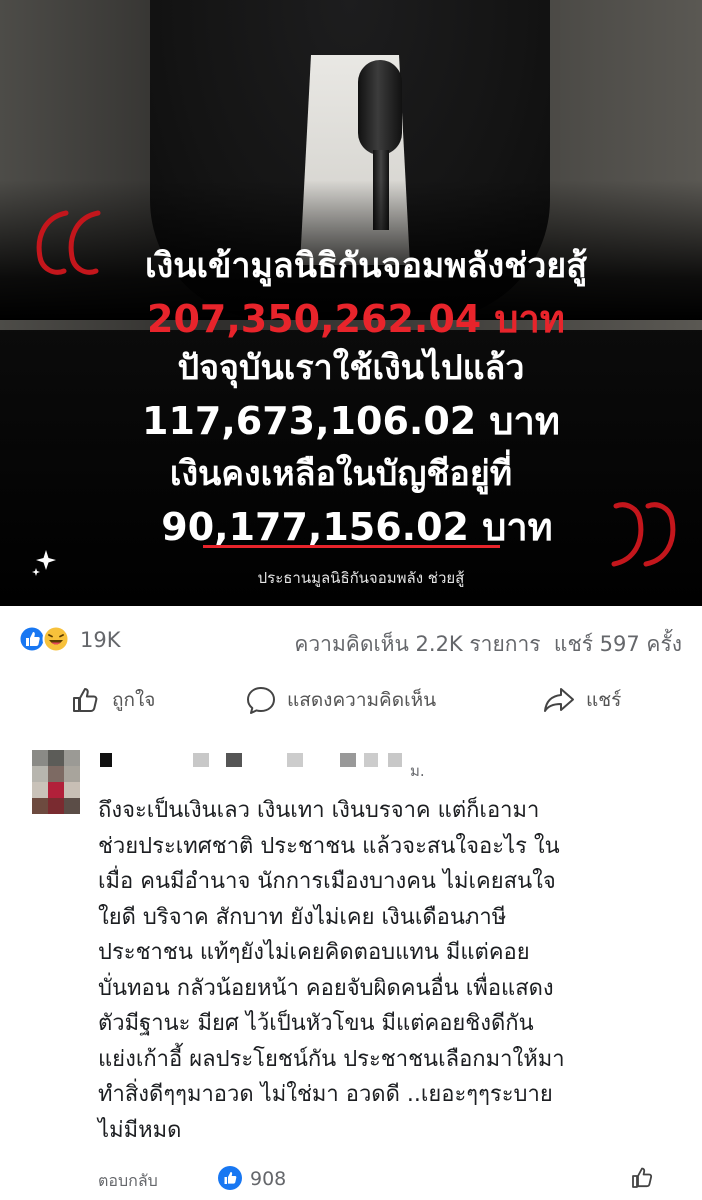 Image resolution: width=702 pixels, height=1200 pixels. What do you see at coordinates (361, 578) in the screenshot?
I see `image-credit: ประธานมูลนิธิกันจอมพลัง ช่วยสู้` at bounding box center [361, 578].